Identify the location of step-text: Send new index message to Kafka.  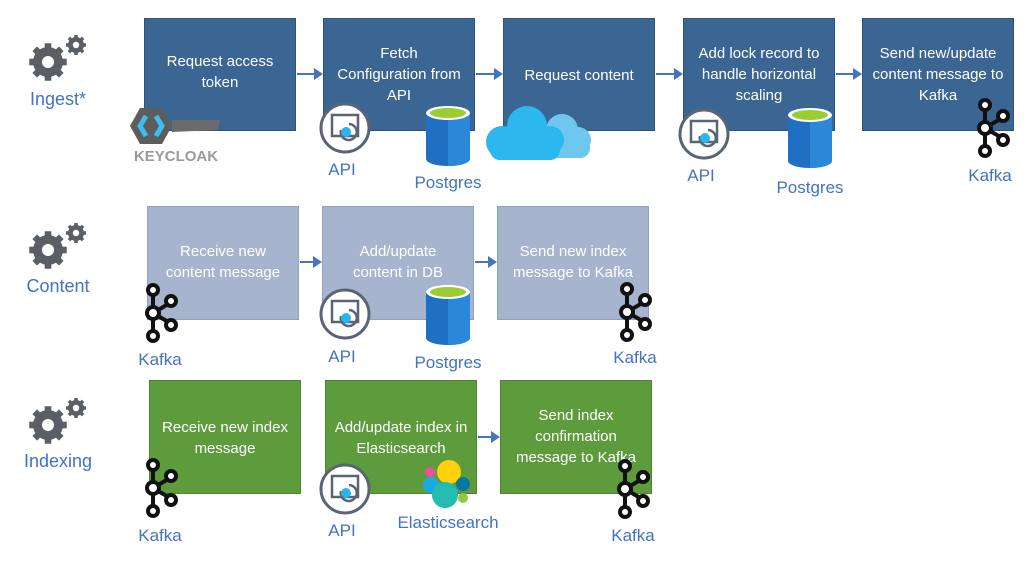
(573, 262).